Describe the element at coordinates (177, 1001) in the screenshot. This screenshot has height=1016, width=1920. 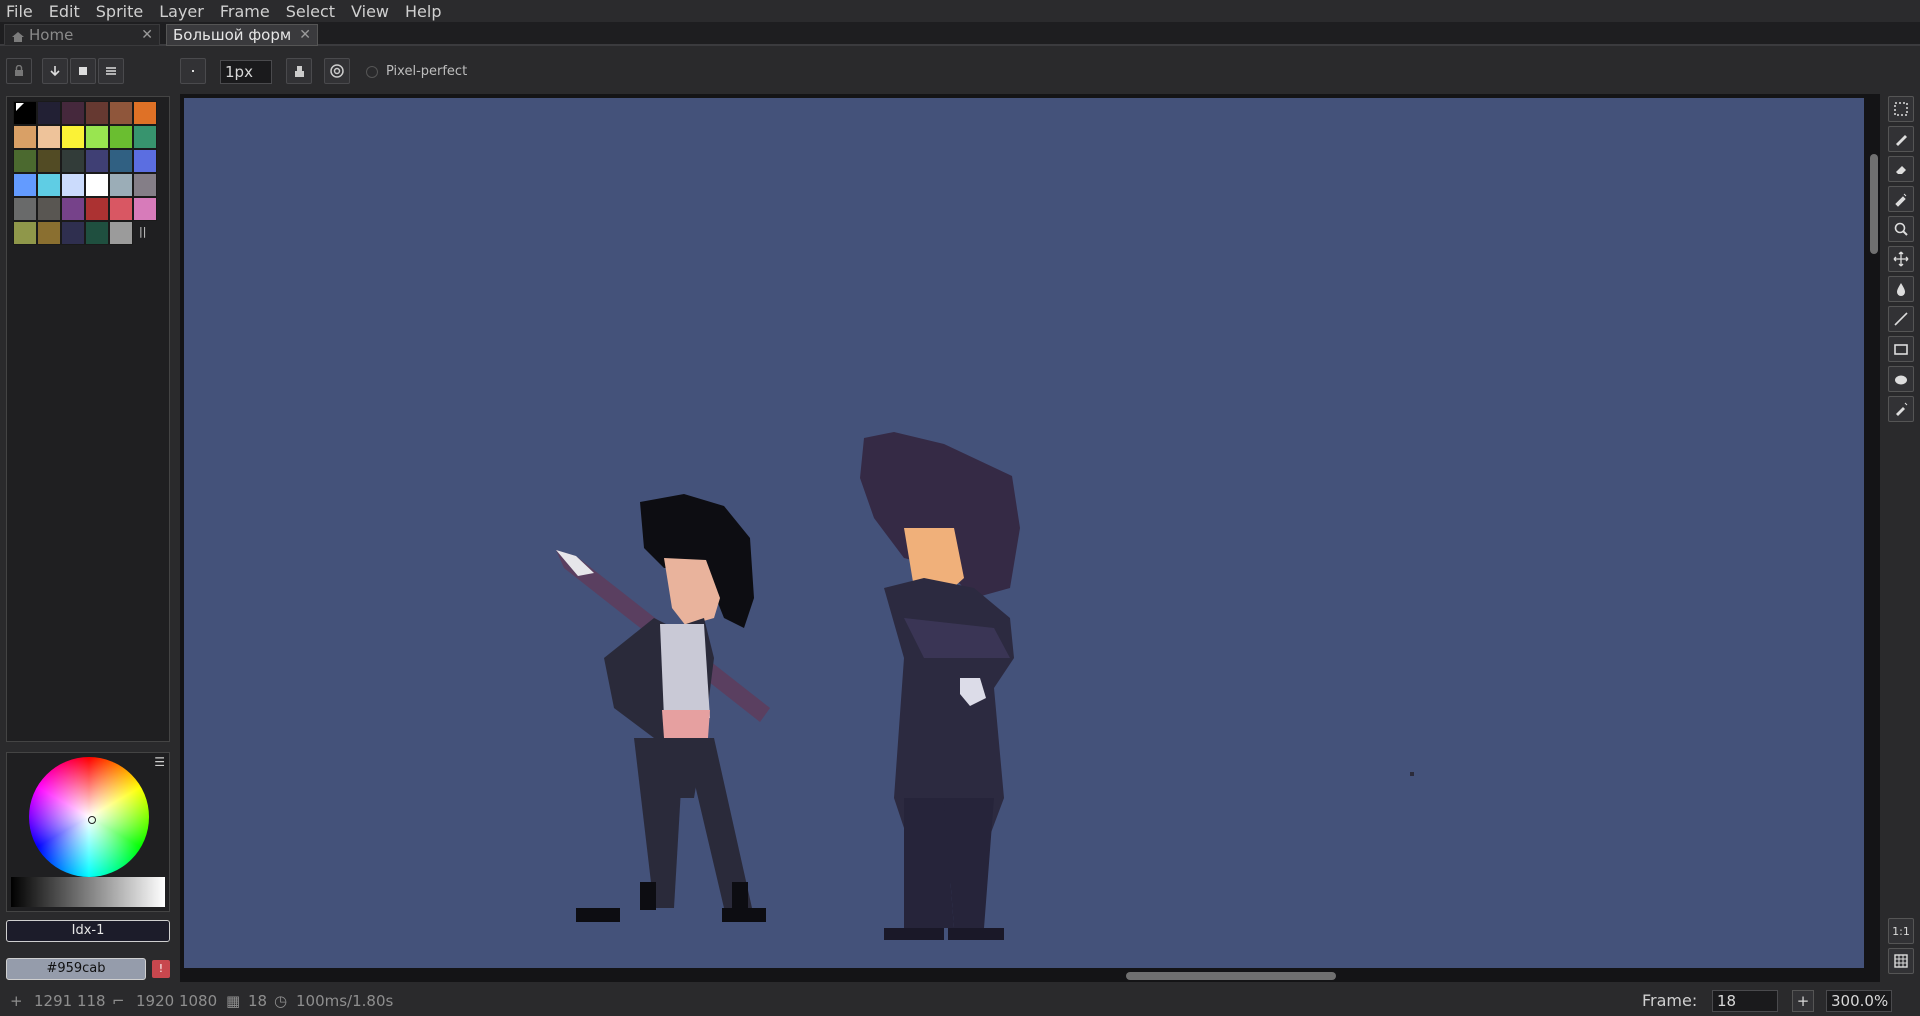
I see `canvas-size: 1920 1080` at that location.